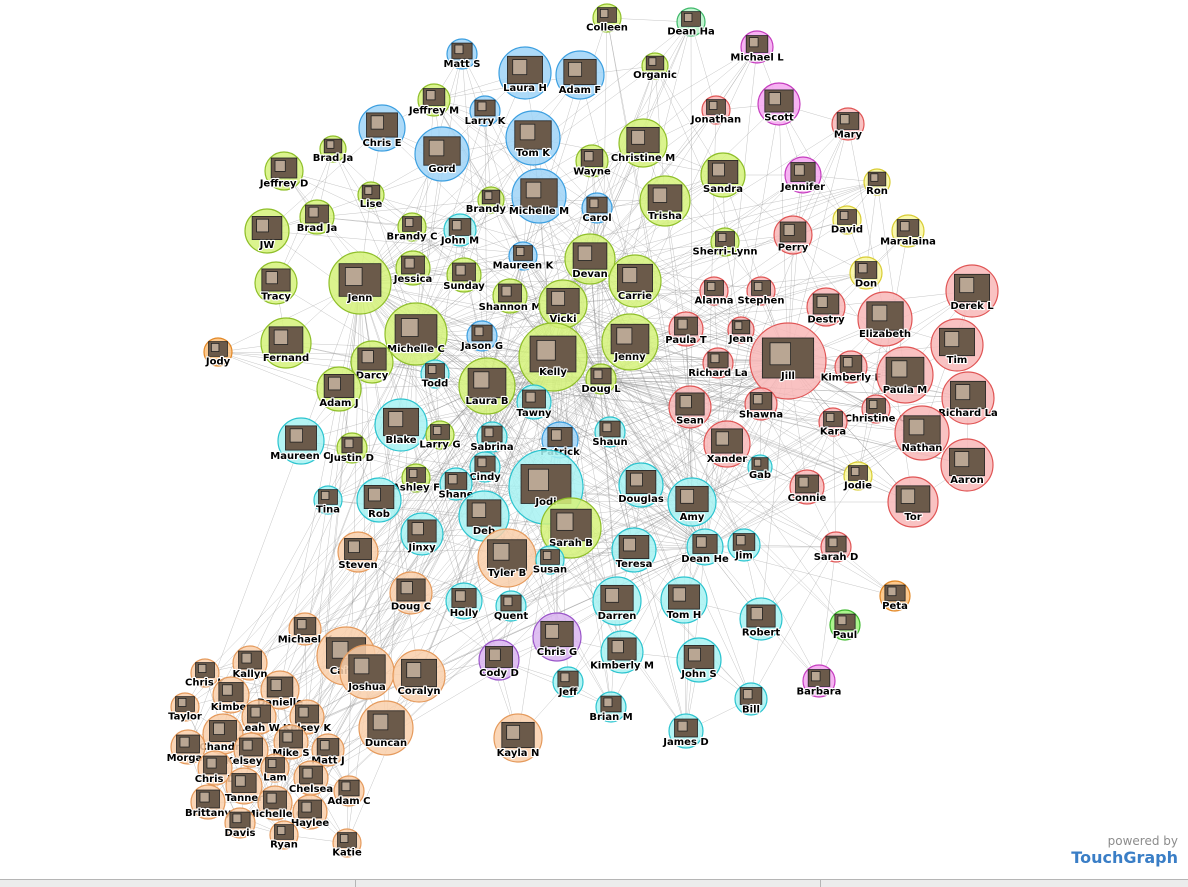 This screenshot has width=1188, height=887. Describe the element at coordinates (803, 187) in the screenshot. I see `node-label: Jennifer` at that location.